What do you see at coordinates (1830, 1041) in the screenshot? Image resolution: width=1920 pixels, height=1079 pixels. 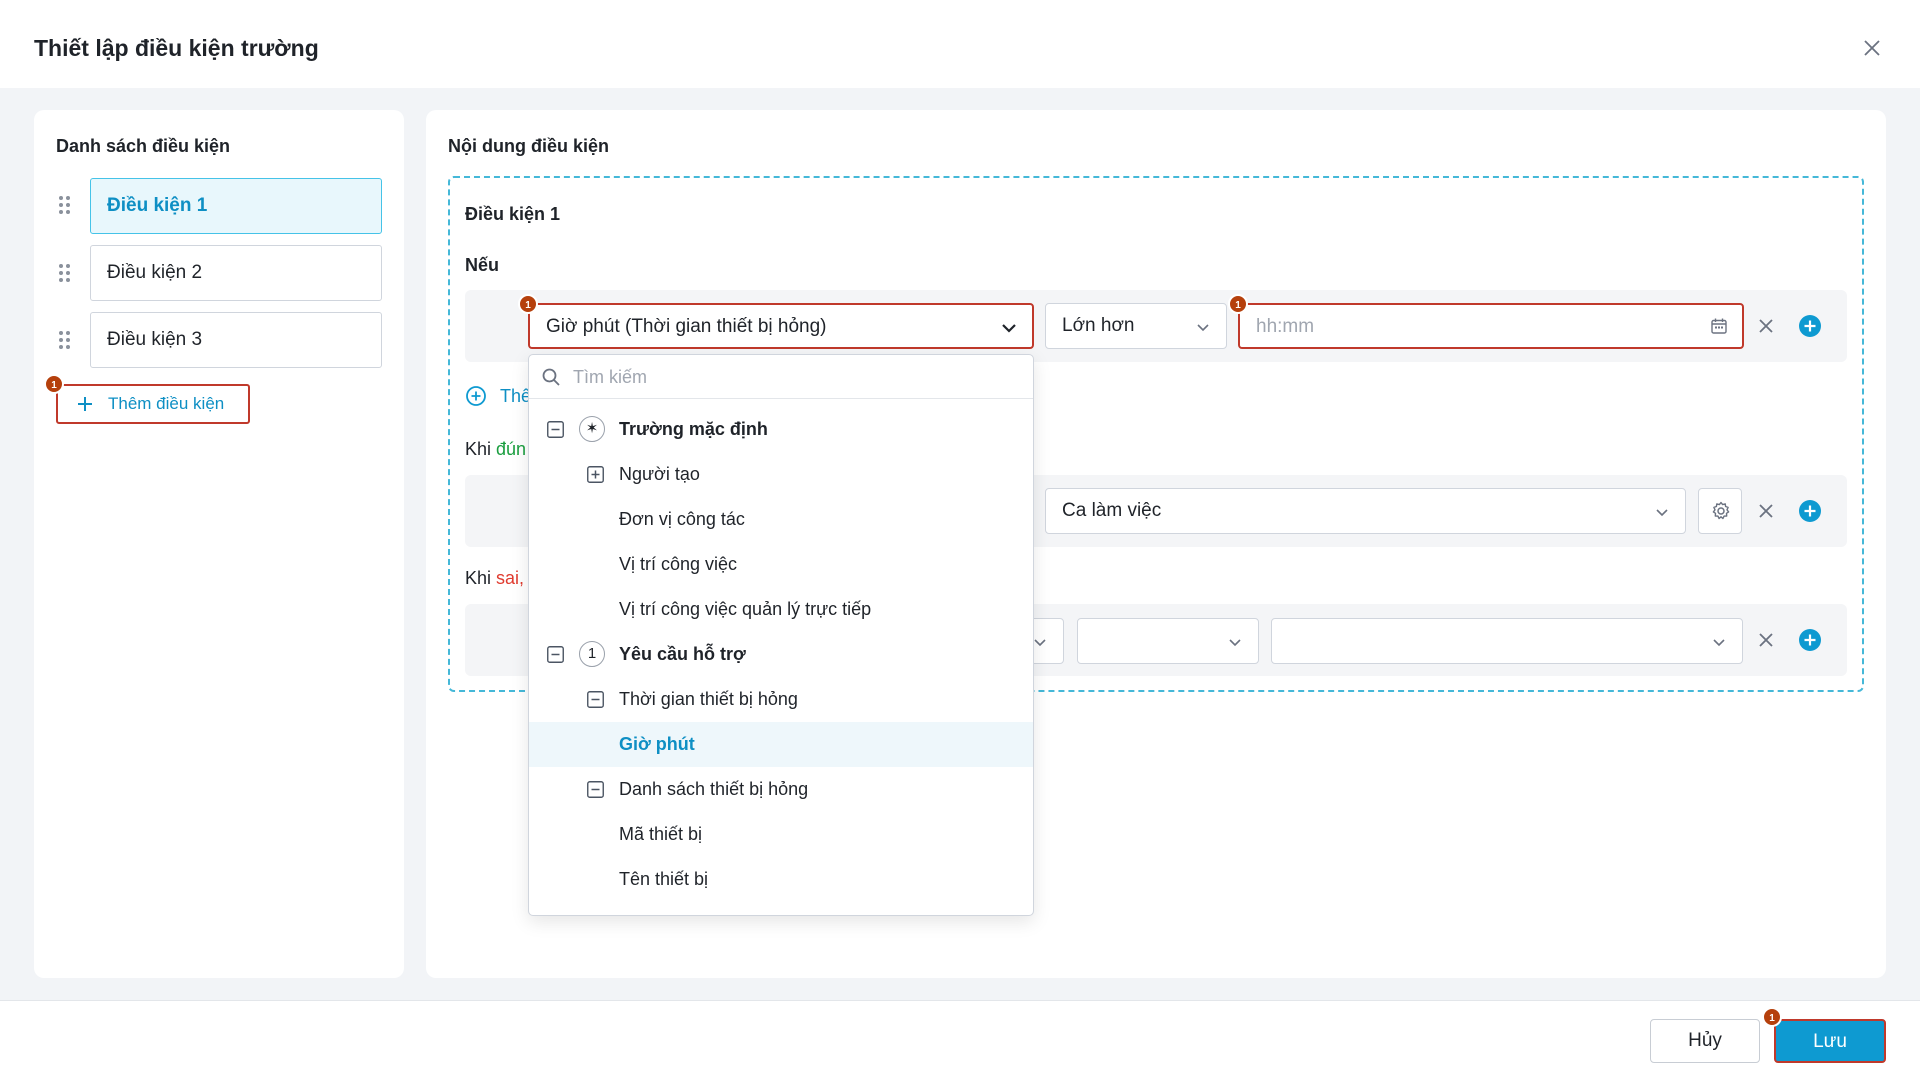 I see `save-button: Lưu` at bounding box center [1830, 1041].